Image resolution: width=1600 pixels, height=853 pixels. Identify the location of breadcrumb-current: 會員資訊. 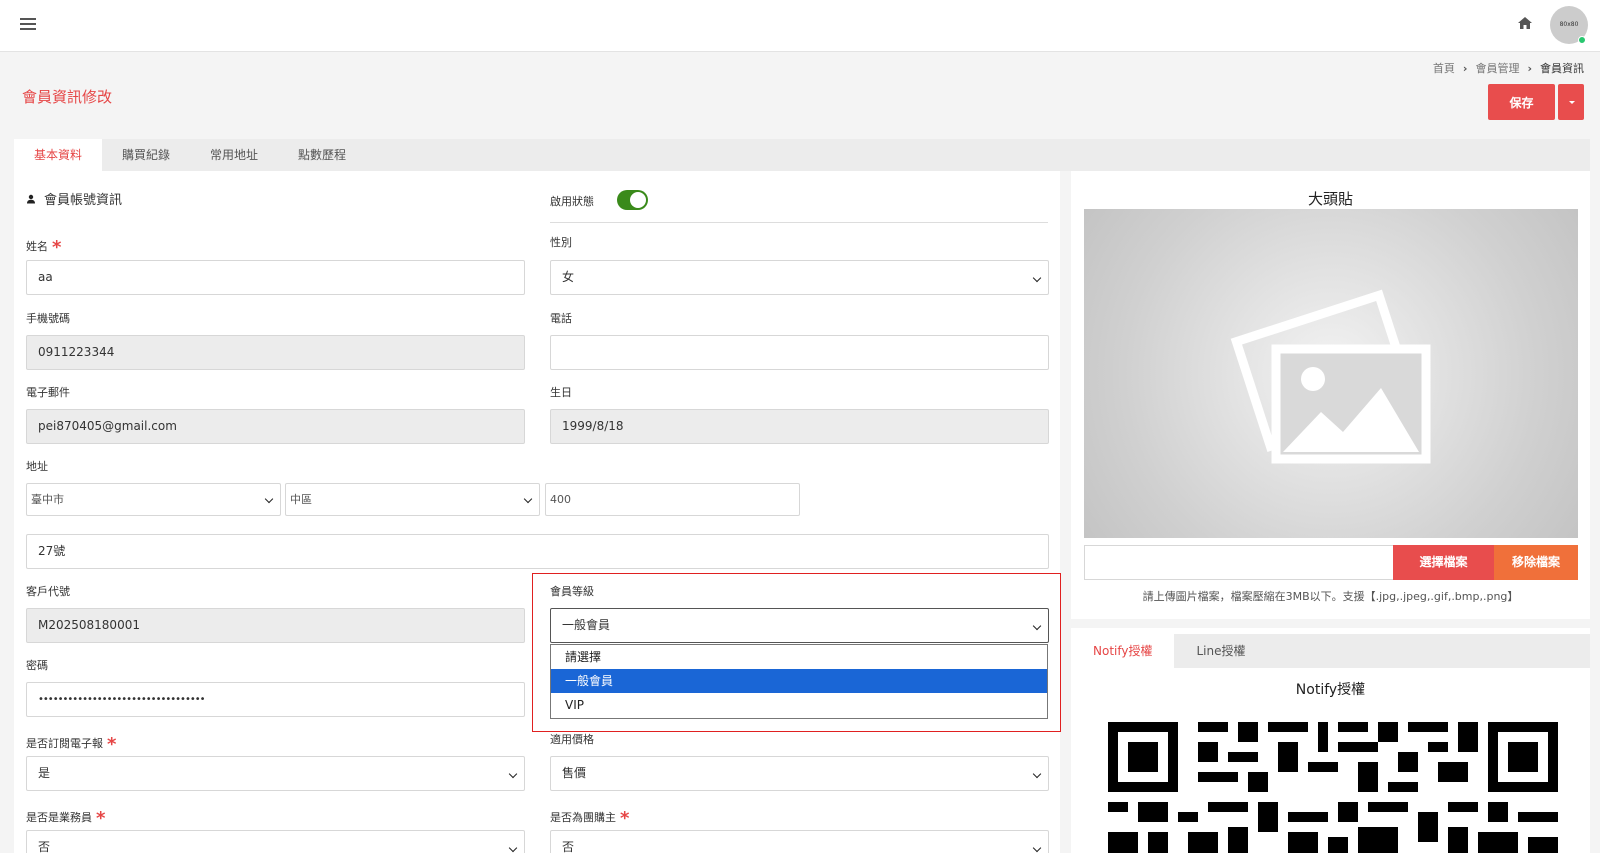
(1562, 68).